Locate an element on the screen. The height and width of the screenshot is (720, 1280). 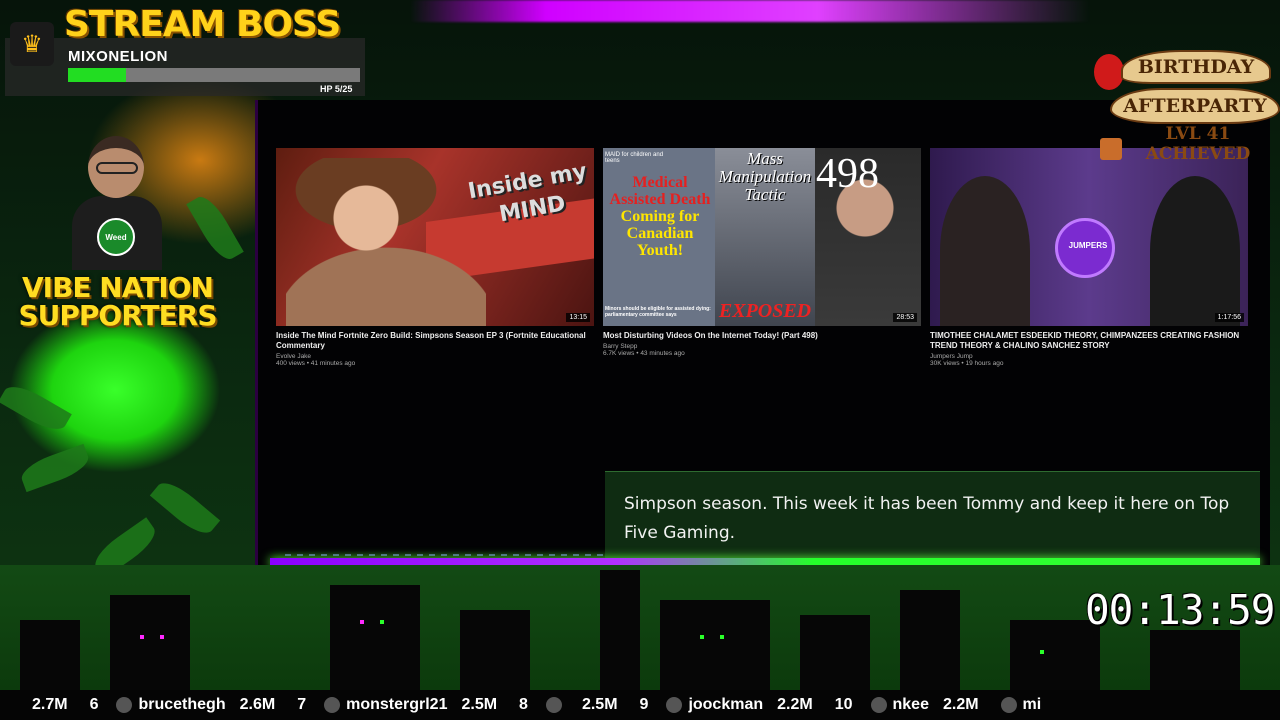
leaderboard-entry: 8 2.5M is located at coordinates (574, 705).